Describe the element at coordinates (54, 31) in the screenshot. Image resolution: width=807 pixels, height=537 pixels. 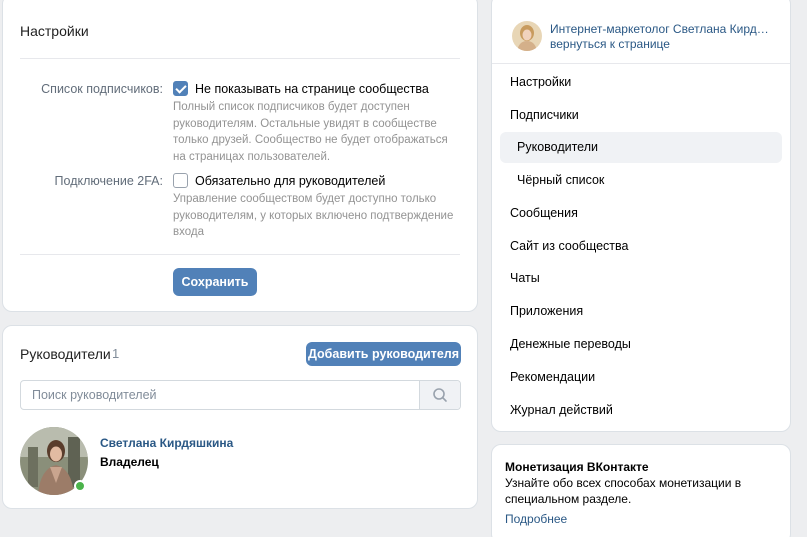
I see `settings-title: Настройки` at that location.